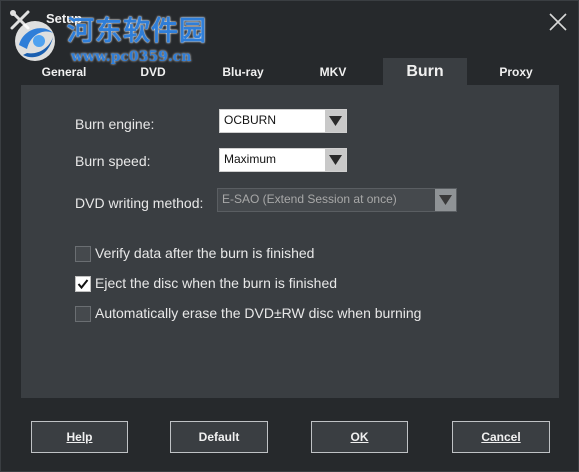 The width and height of the screenshot is (579, 472). I want to click on tab-general: General, so click(64, 71).